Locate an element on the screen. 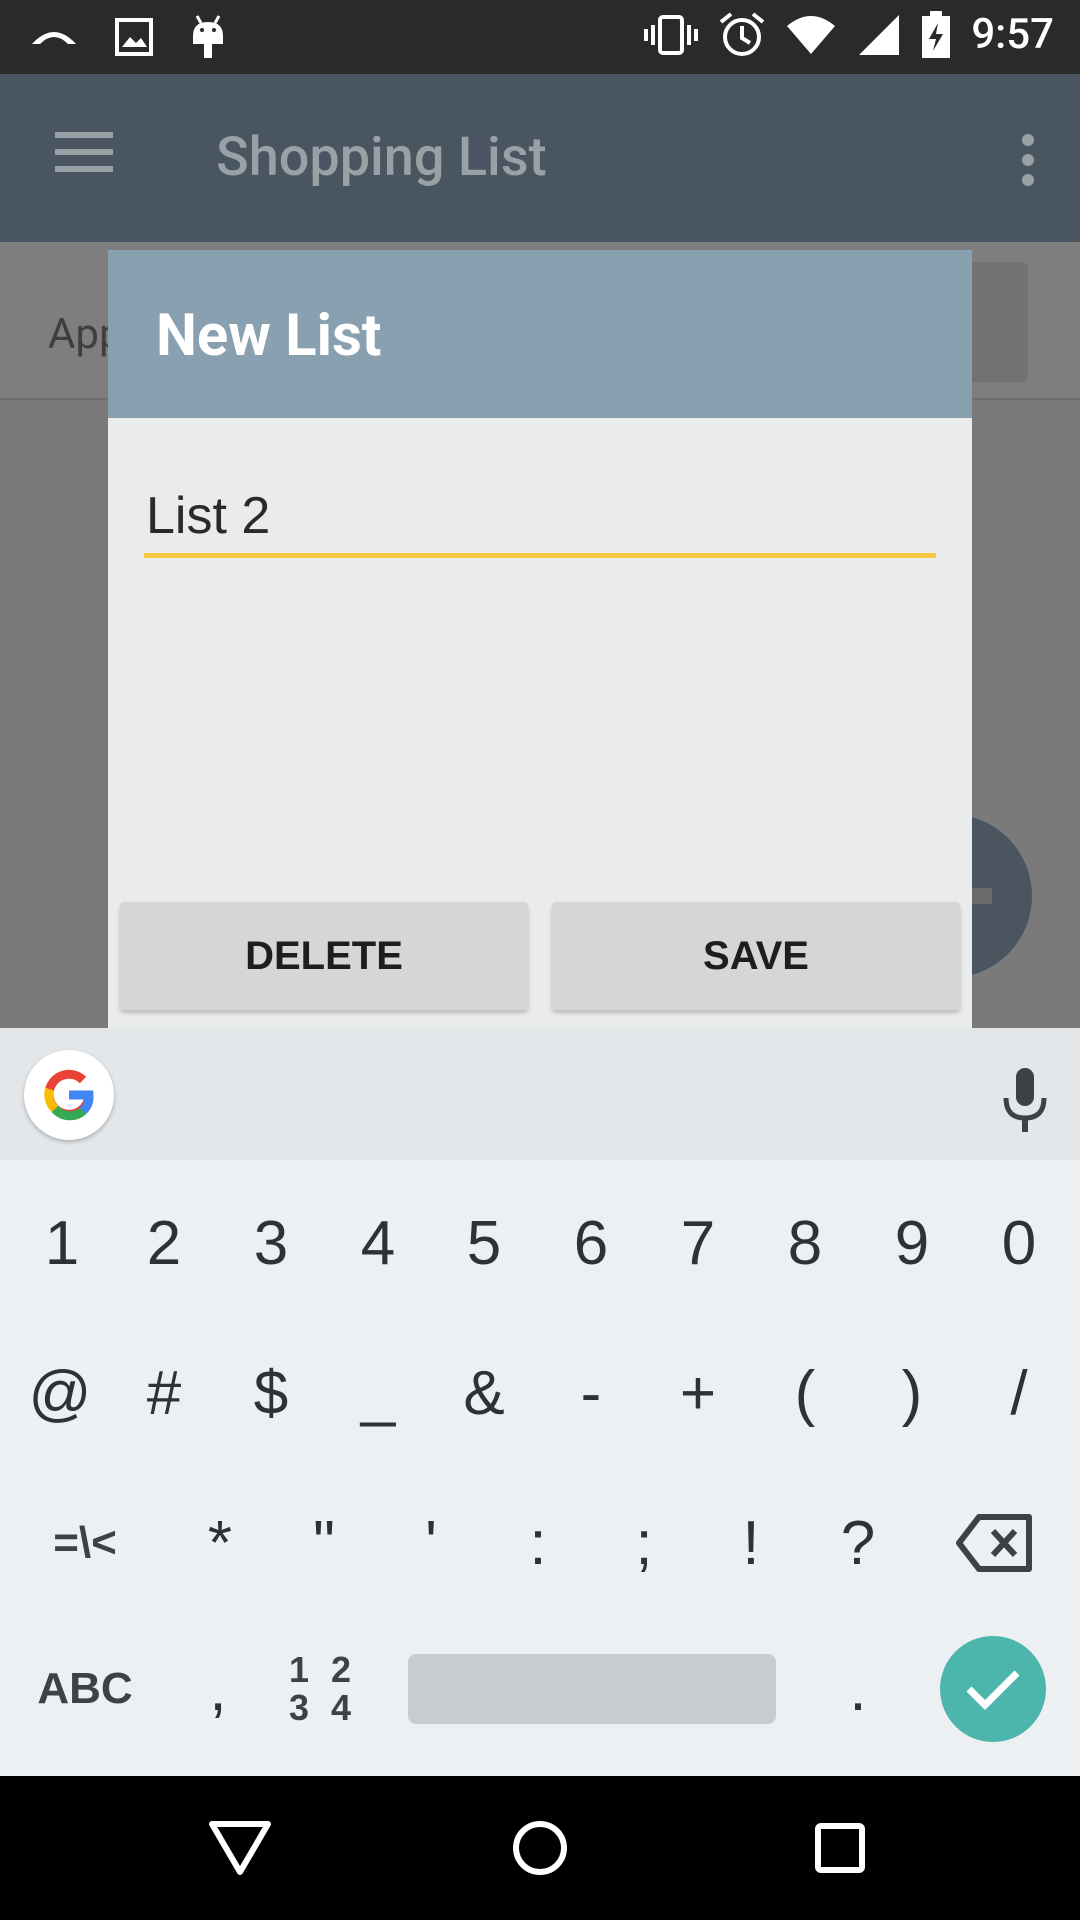 The height and width of the screenshot is (1920, 1080). vibrate-icon is located at coordinates (671, 34).